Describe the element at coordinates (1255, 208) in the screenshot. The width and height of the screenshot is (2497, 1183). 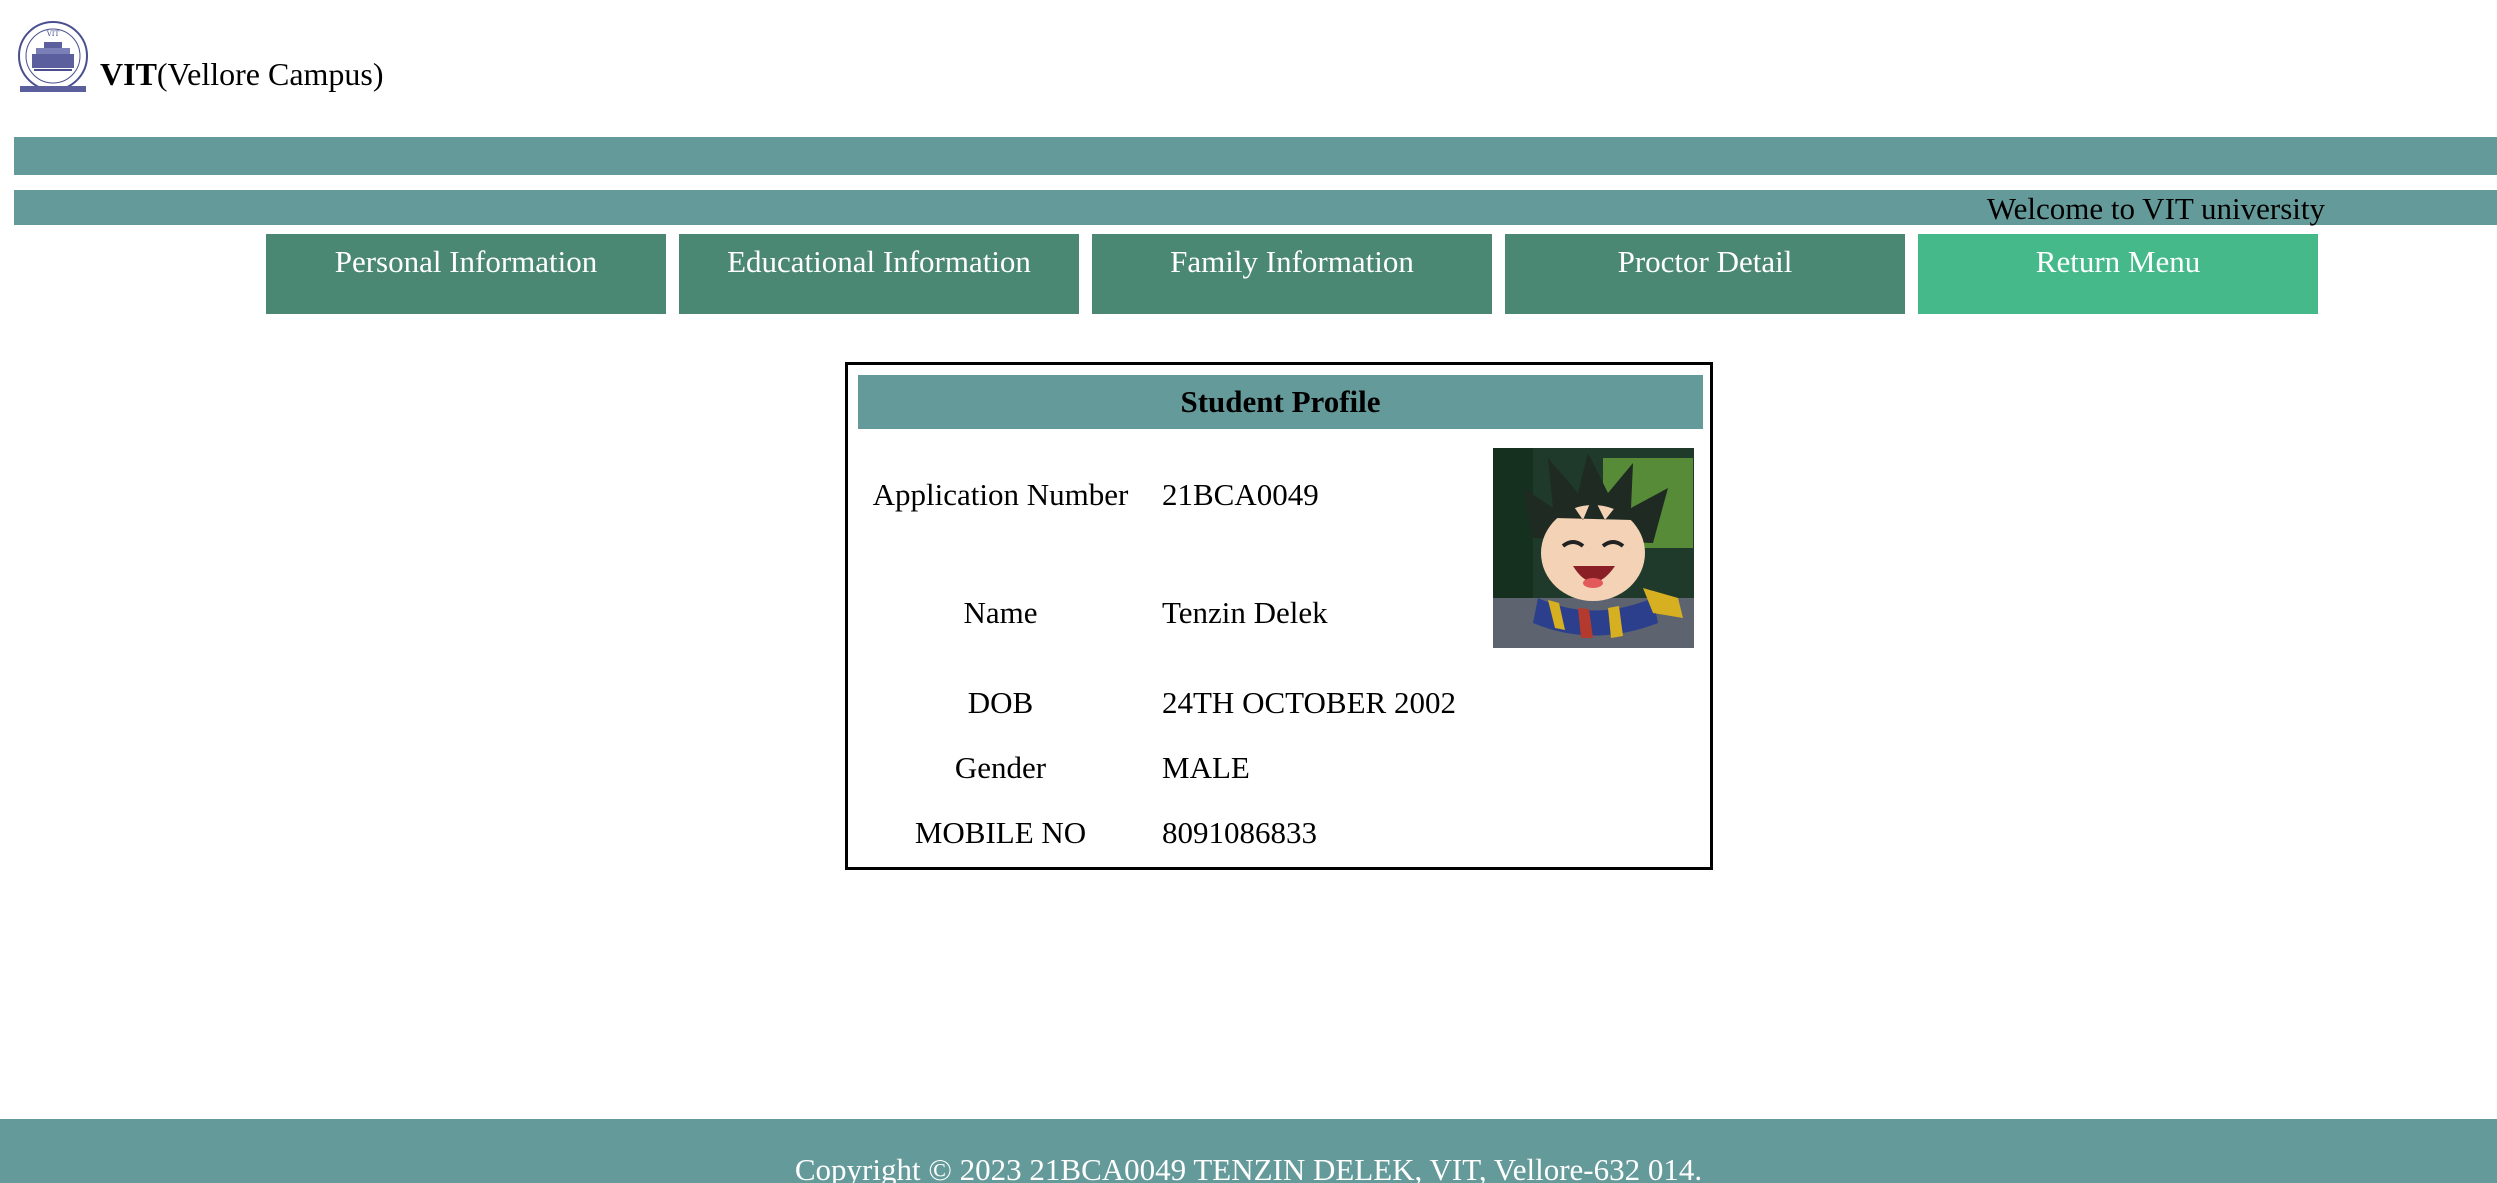
I see `welcome-bar: Welcome to VIT university` at that location.